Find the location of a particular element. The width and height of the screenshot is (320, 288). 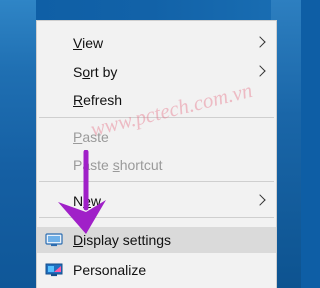

menu-item-display-settings: Display settings is located at coordinates (156, 240).